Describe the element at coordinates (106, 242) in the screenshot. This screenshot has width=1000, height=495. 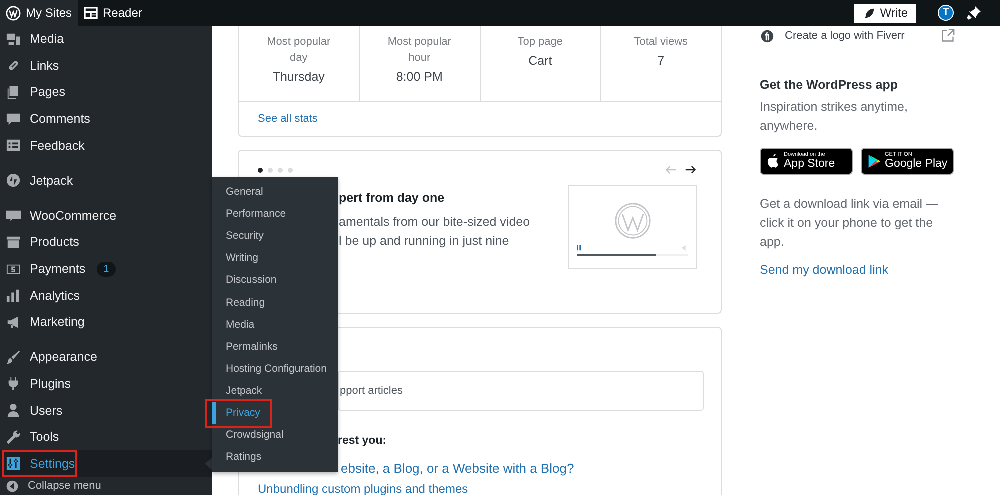
I see `nav-item: Products` at that location.